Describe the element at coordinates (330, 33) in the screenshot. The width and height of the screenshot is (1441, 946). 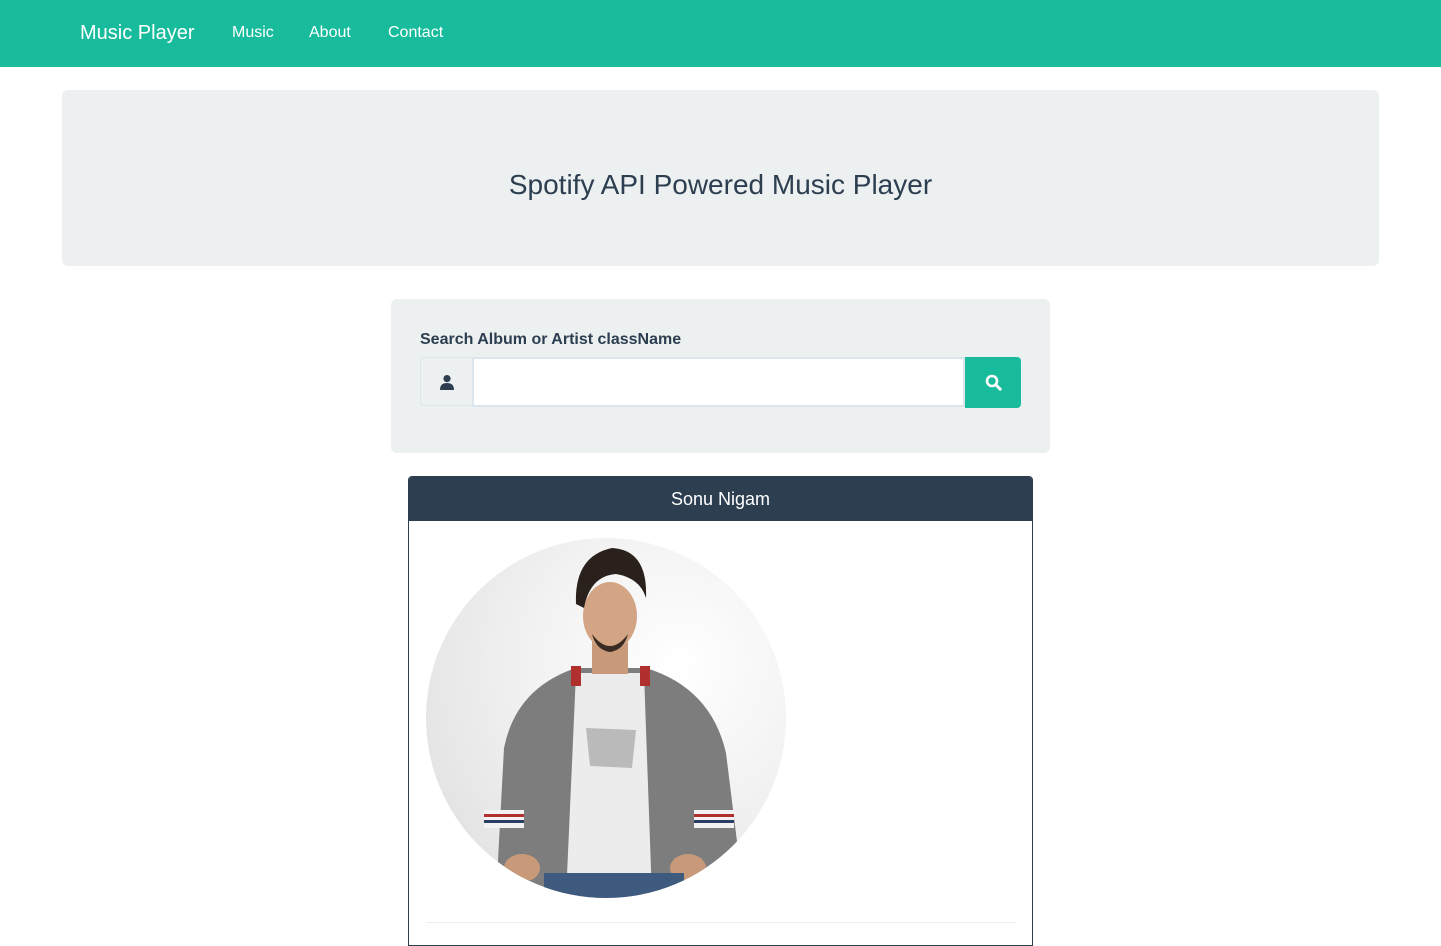
I see `nav-link-about: About` at that location.